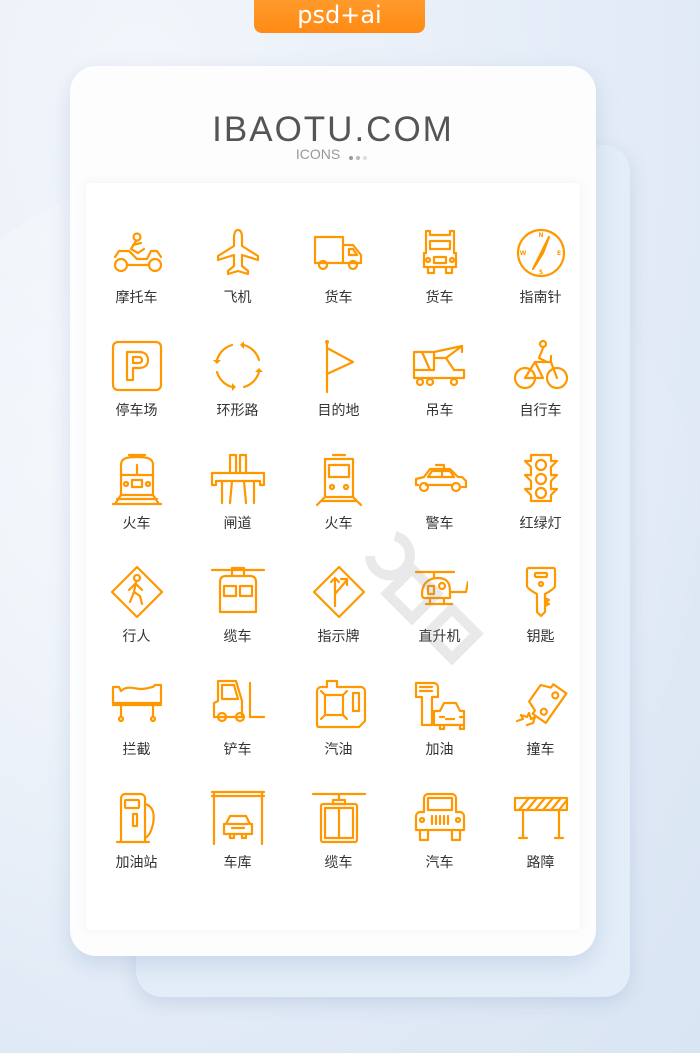 Image resolution: width=700 pixels, height=1053 pixels. What do you see at coordinates (558, 253) in the screenshot?
I see `compass-east: E` at bounding box center [558, 253].